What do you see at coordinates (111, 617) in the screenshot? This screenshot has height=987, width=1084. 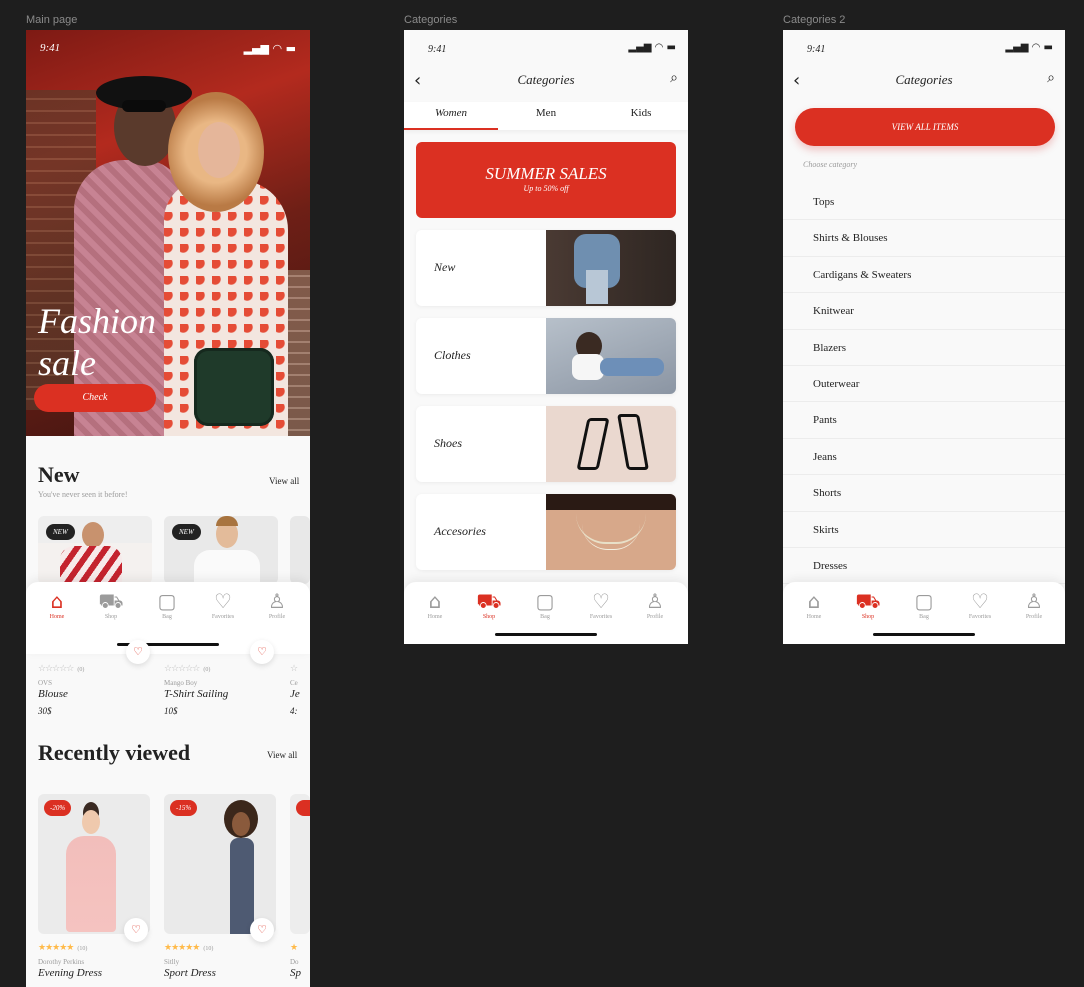 I see `tab-label: Shop` at bounding box center [111, 617].